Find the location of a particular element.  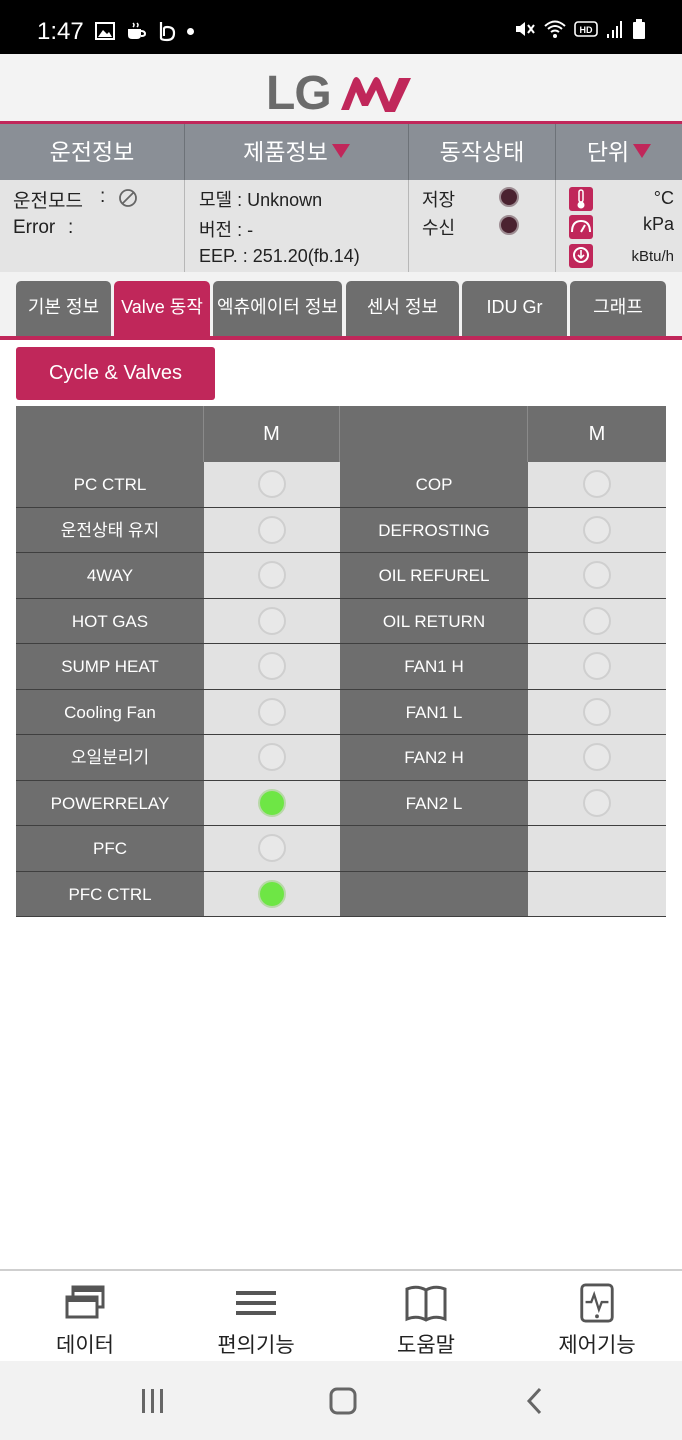

valve-label: FAN2 H is located at coordinates (434, 757).